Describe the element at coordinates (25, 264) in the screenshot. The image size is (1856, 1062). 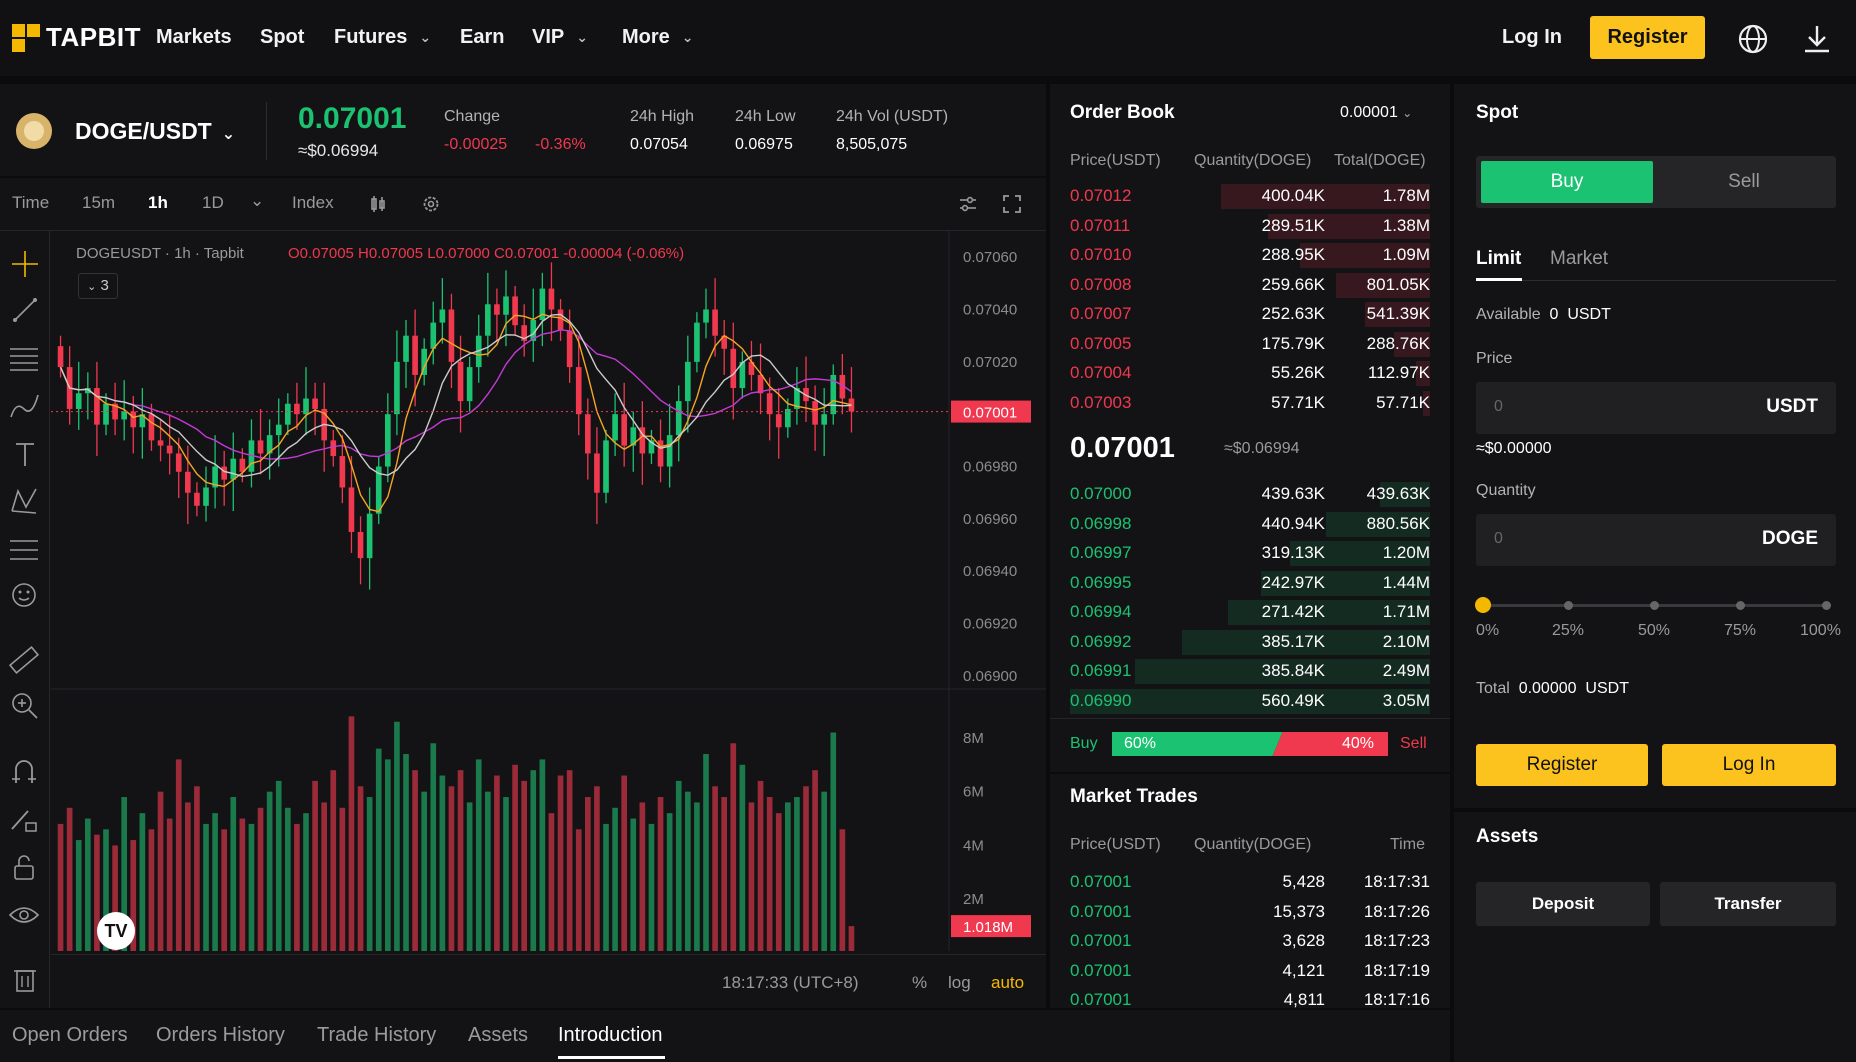
I see `crosshair-icon` at that location.